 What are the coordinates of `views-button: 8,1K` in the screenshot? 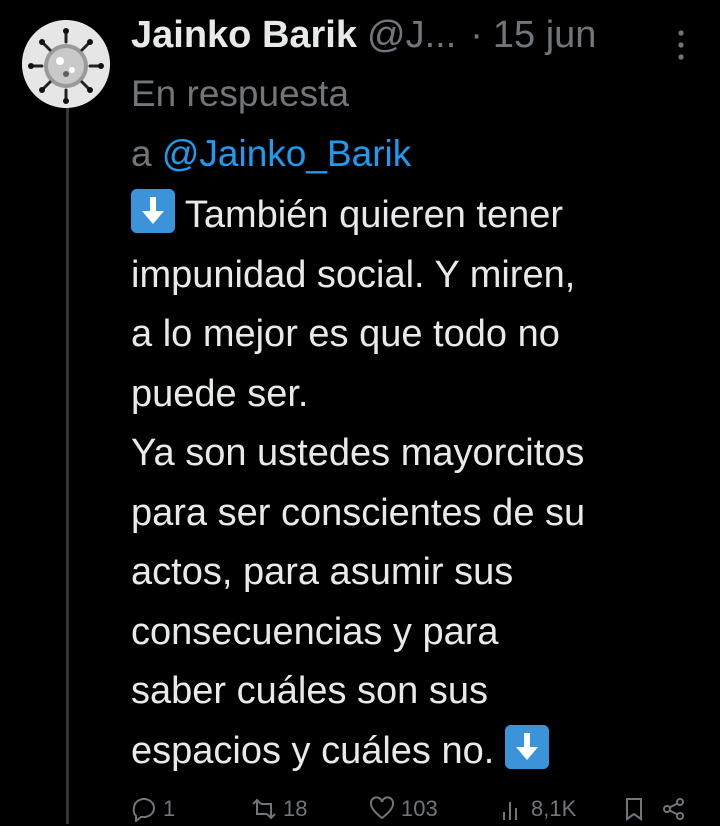 It's located at (537, 809).